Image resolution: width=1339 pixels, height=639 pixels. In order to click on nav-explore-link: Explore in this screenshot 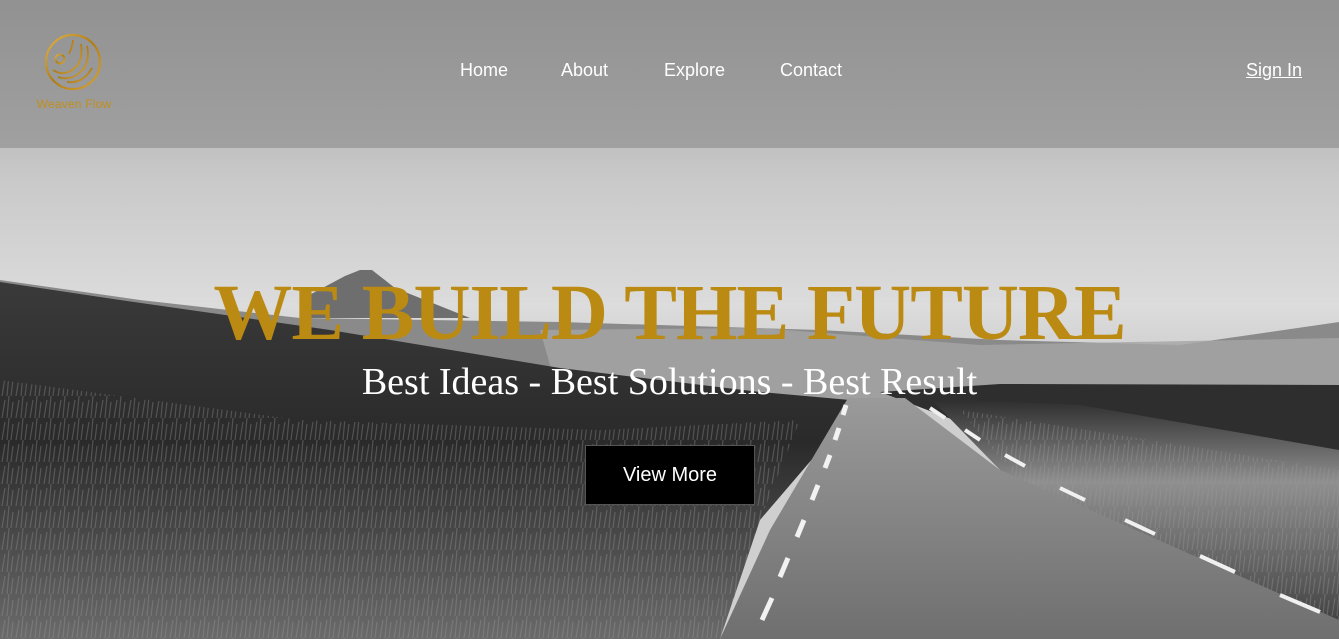, I will do `click(694, 70)`.